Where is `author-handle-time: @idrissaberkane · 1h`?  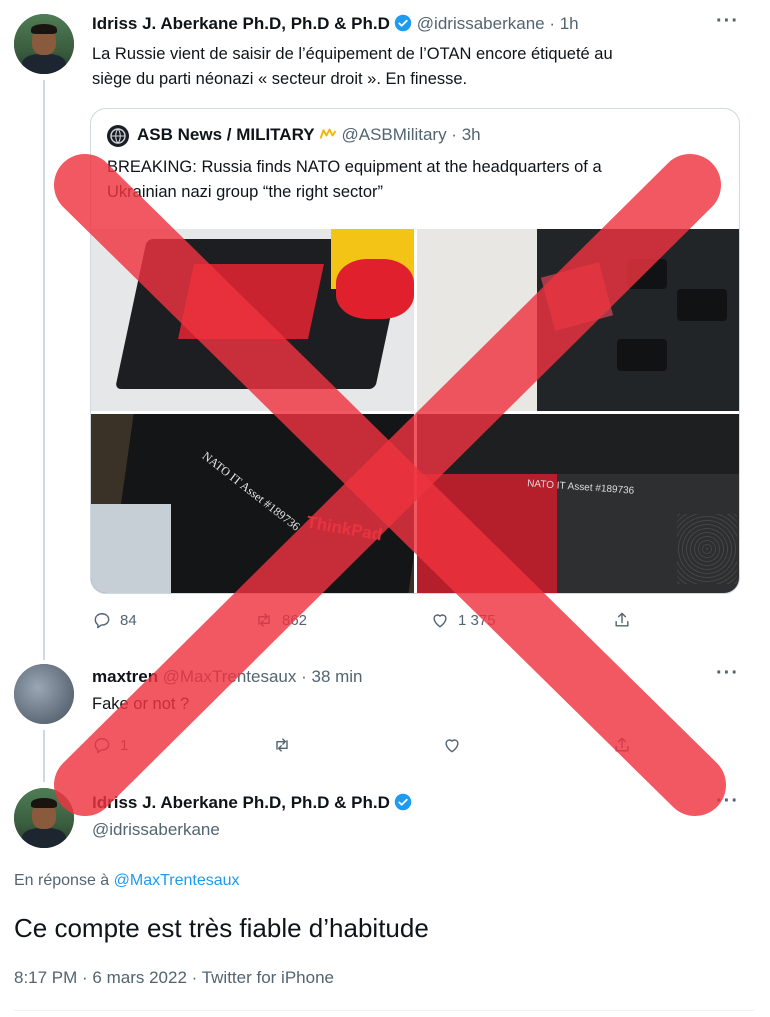 author-handle-time: @idrissaberkane · 1h is located at coordinates (498, 23).